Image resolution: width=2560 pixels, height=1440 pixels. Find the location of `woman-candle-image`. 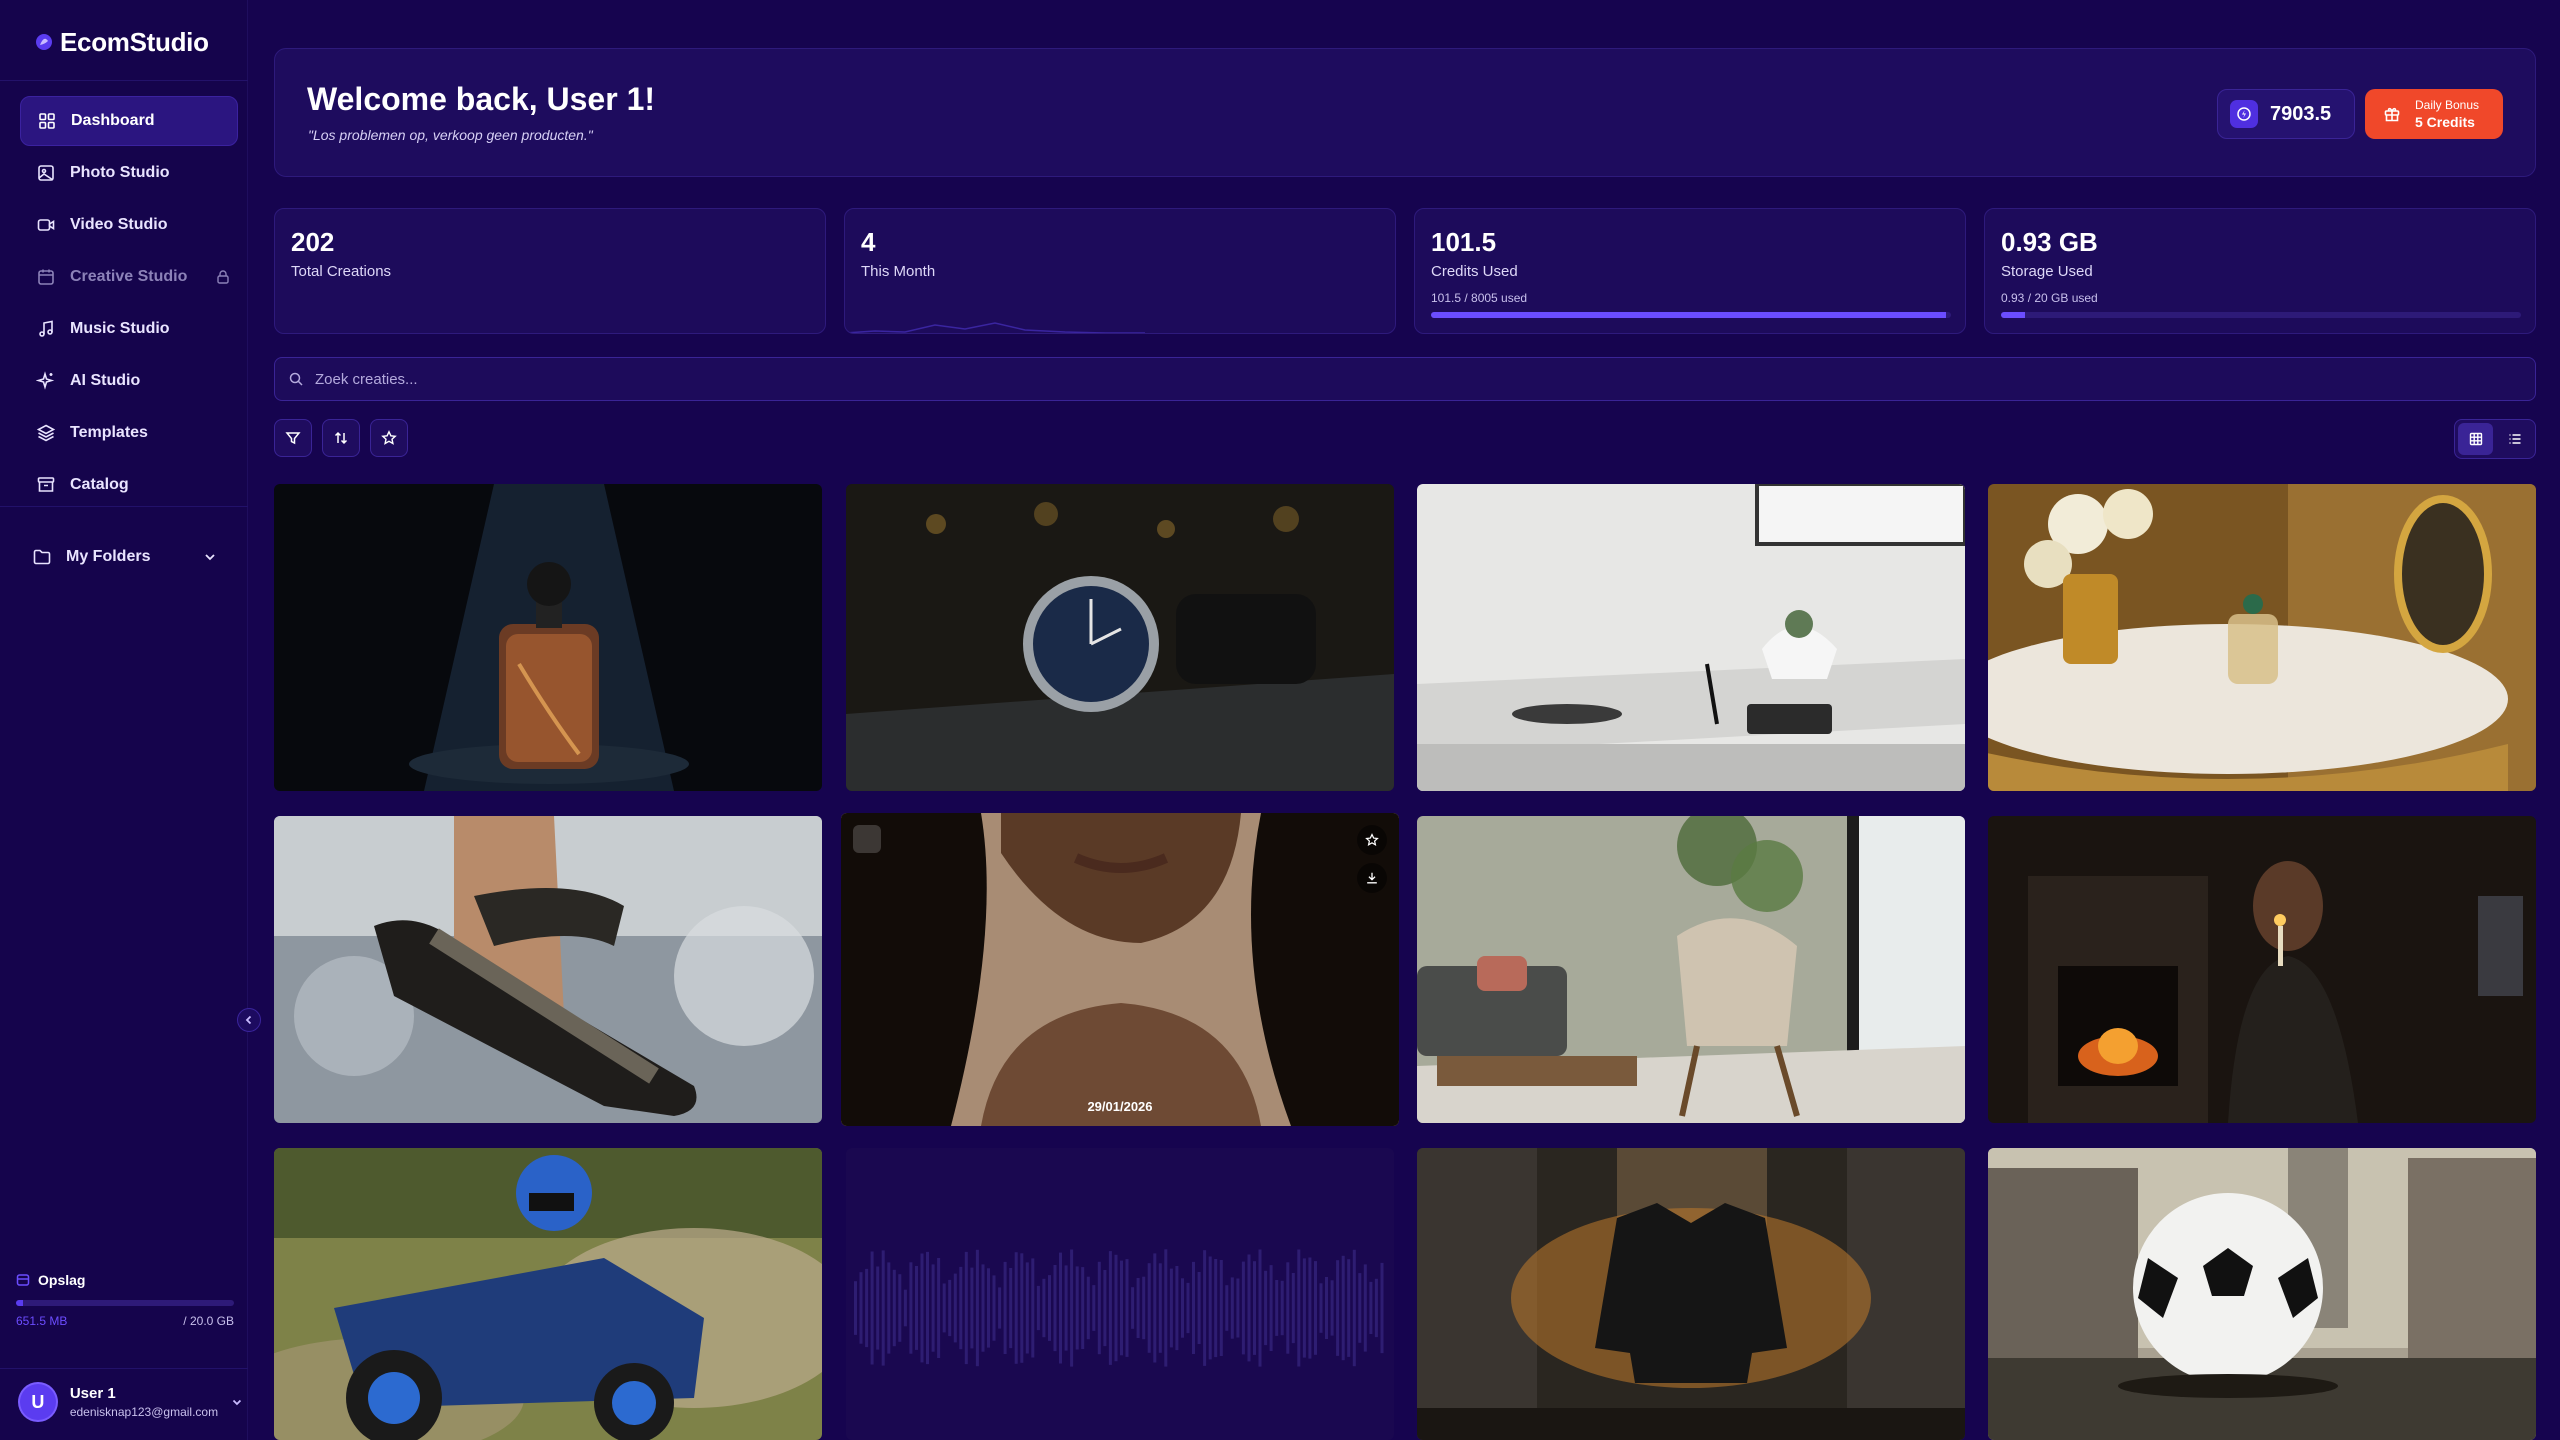

woman-candle-image is located at coordinates (2262, 969).